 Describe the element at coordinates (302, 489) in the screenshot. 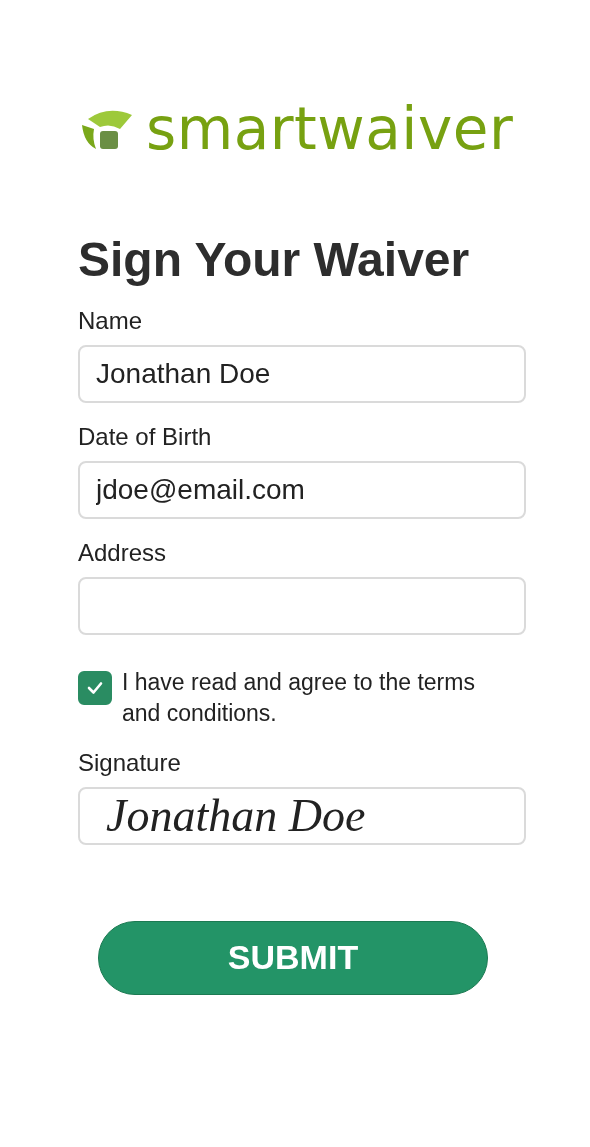

I see `input-field: jdoe@email.com` at that location.